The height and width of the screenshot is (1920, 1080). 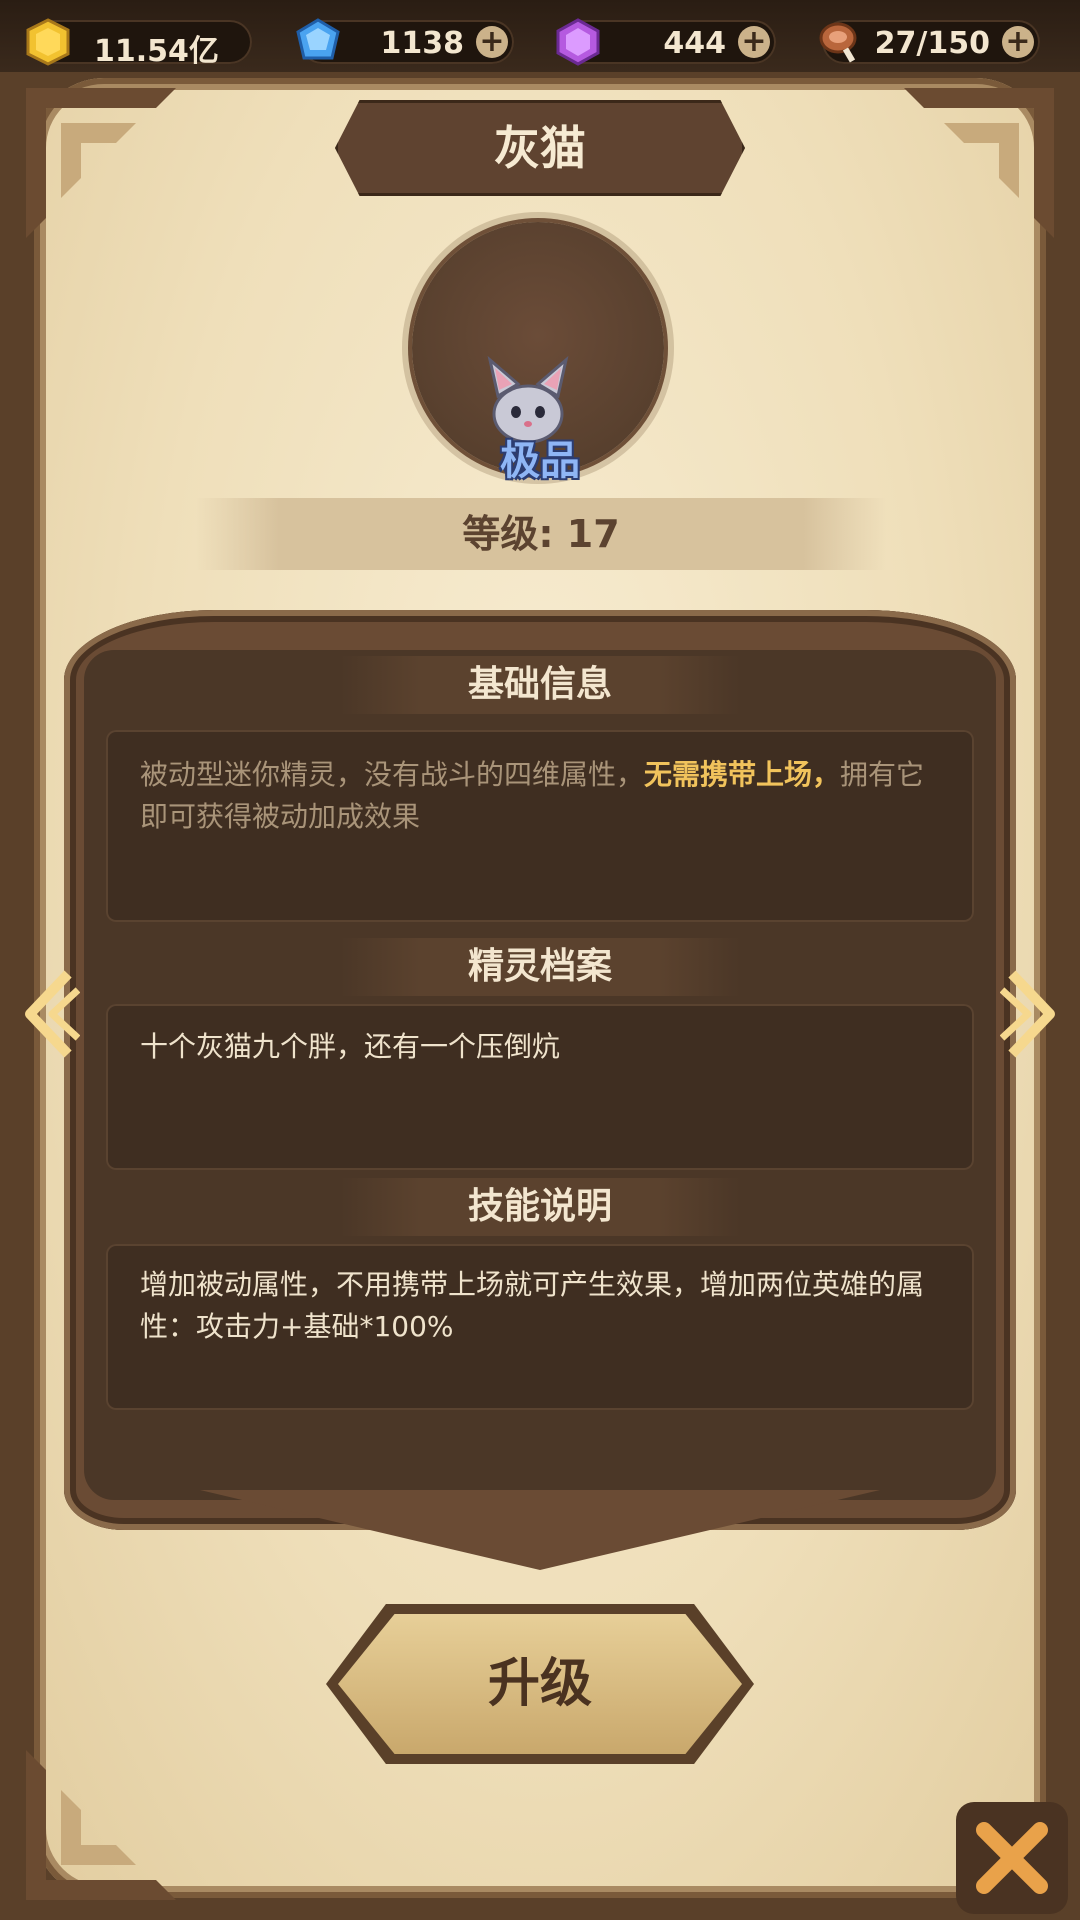 I want to click on close-button, so click(x=1012, y=1858).